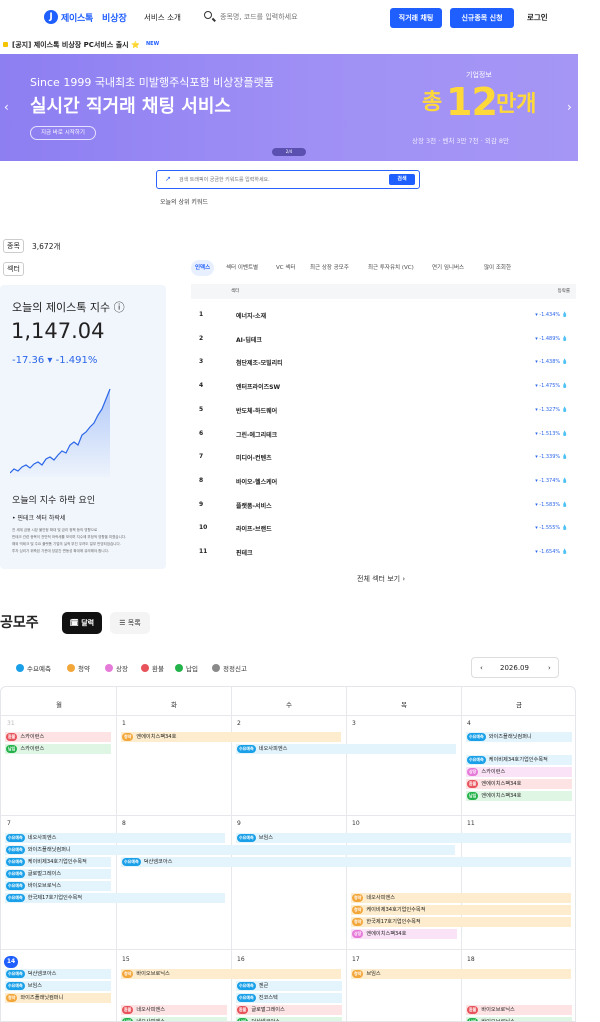 Image resolution: width=600 pixels, height=1022 pixels. I want to click on legend-item: 납입, so click(186, 668).